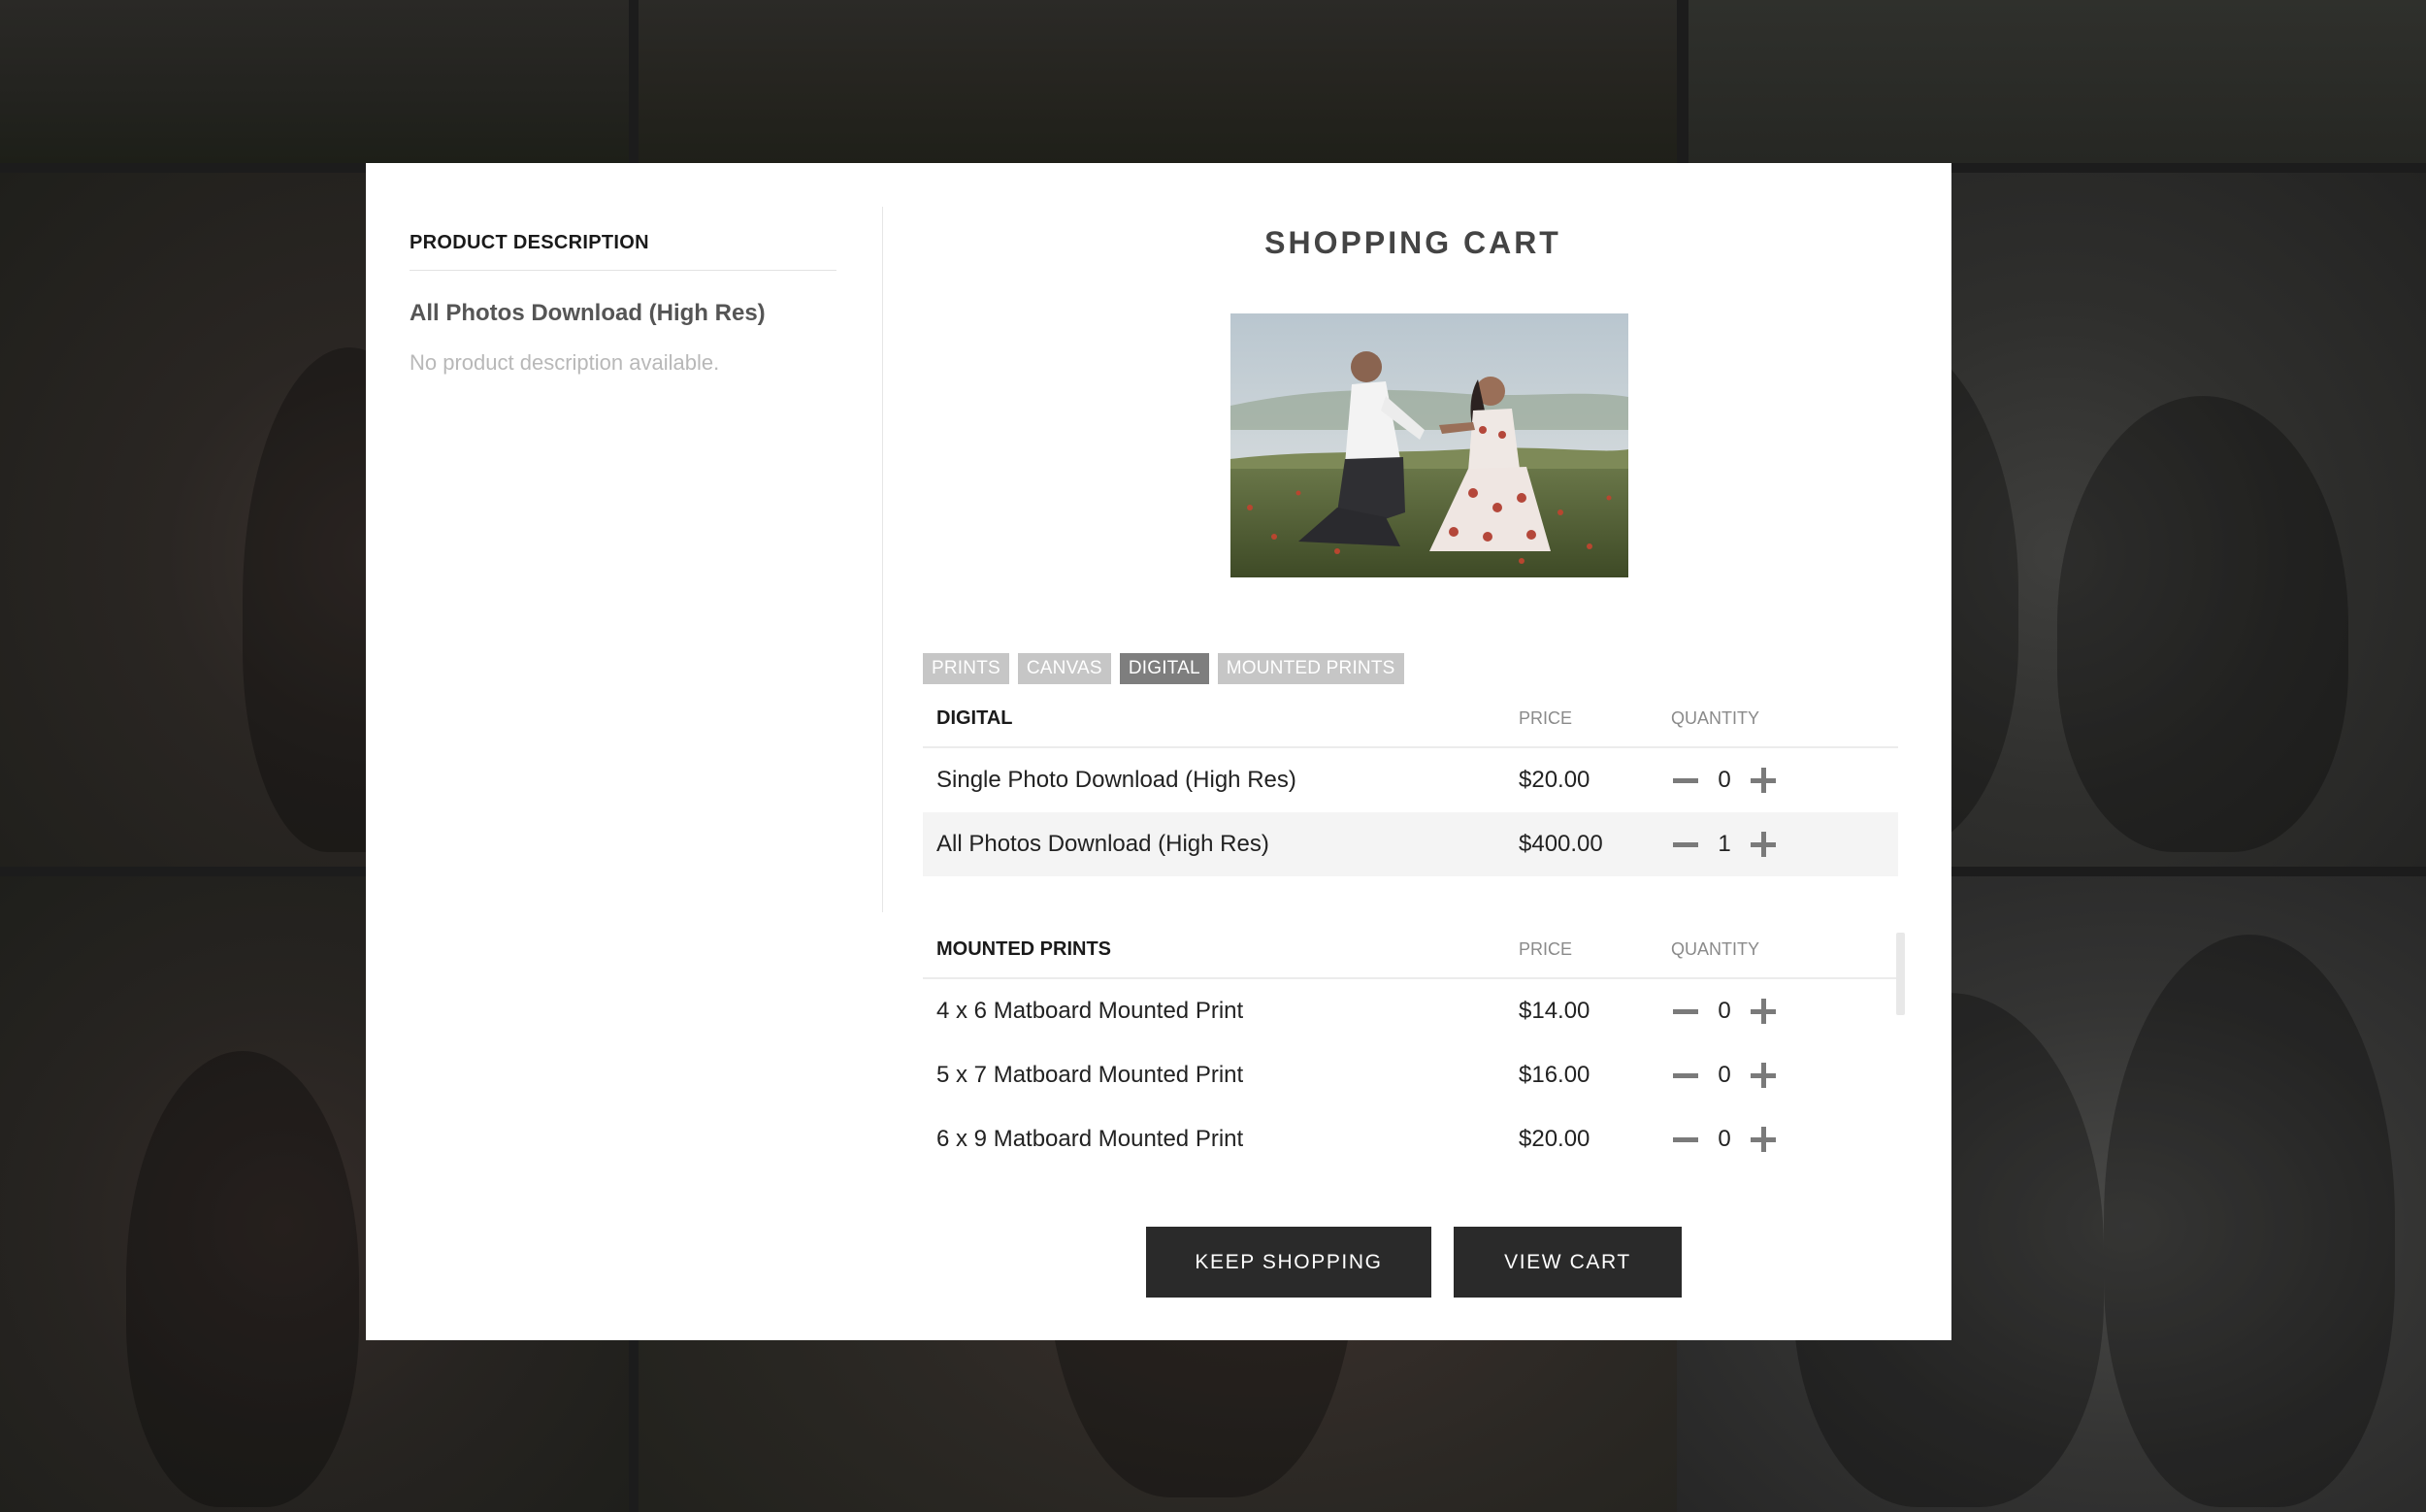 This screenshot has width=2426, height=1512. Describe the element at coordinates (1410, 844) in the screenshot. I see `cart-item-row: All Photos Download (High Res) $400.00 1` at that location.